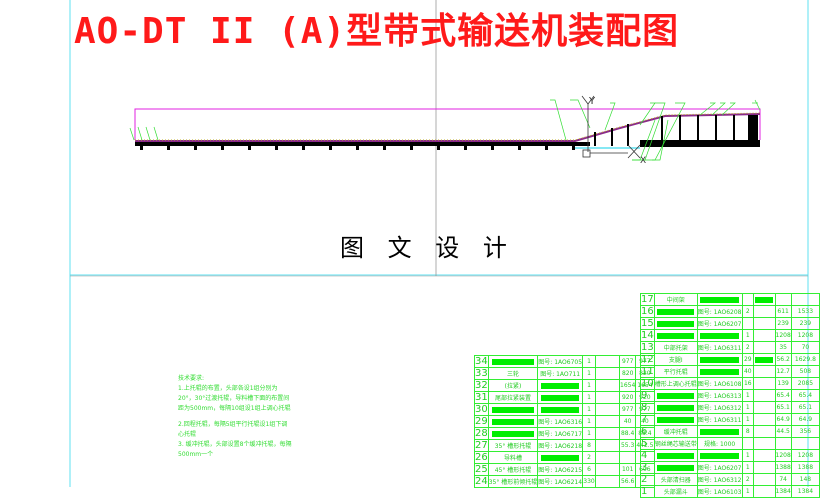 The height and width of the screenshot is (498, 820). I want to click on note-line: 3. 缓冲托辊，头部设置8个缓冲托辊，每隔, so click(235, 444).